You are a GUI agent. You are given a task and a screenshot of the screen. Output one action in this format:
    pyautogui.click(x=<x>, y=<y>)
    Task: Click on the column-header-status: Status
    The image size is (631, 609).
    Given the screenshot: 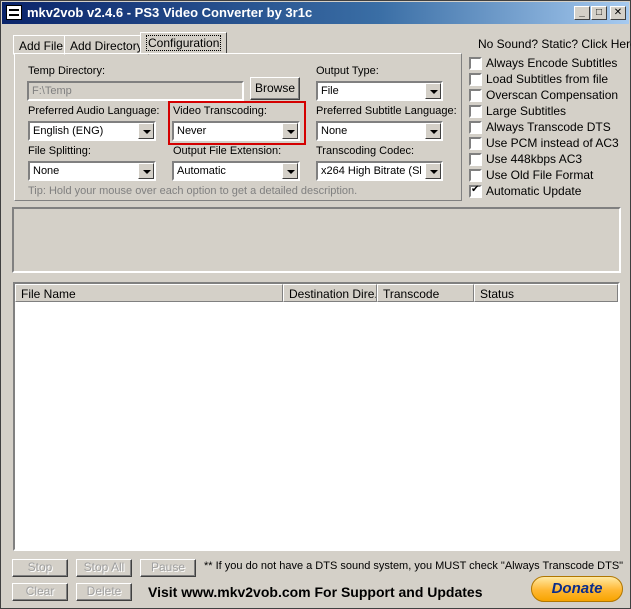 What is the action you would take?
    pyautogui.click(x=546, y=293)
    